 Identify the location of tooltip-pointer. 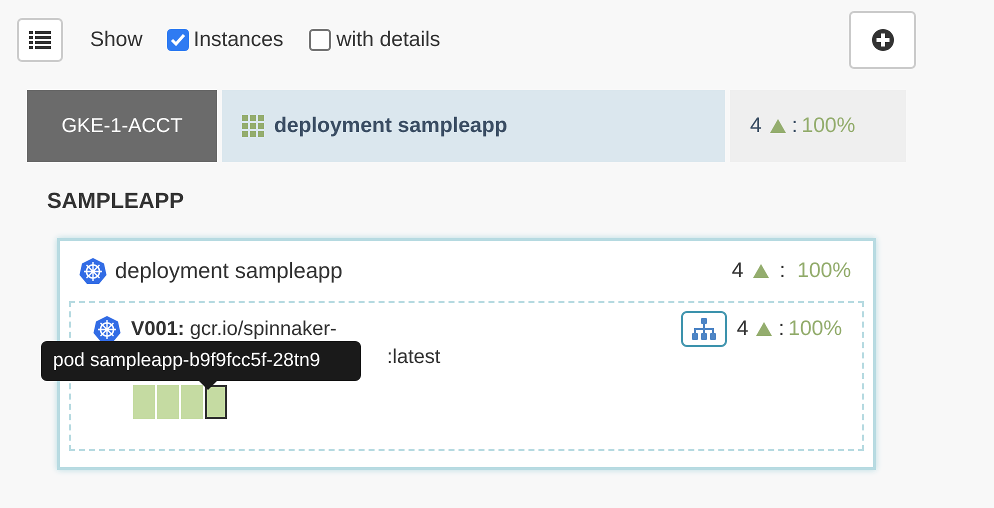
(208, 385).